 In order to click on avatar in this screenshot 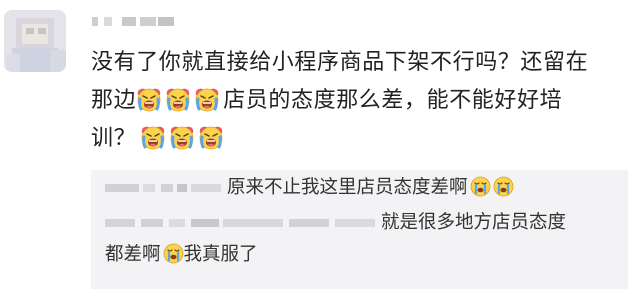, I will do `click(35, 41)`.